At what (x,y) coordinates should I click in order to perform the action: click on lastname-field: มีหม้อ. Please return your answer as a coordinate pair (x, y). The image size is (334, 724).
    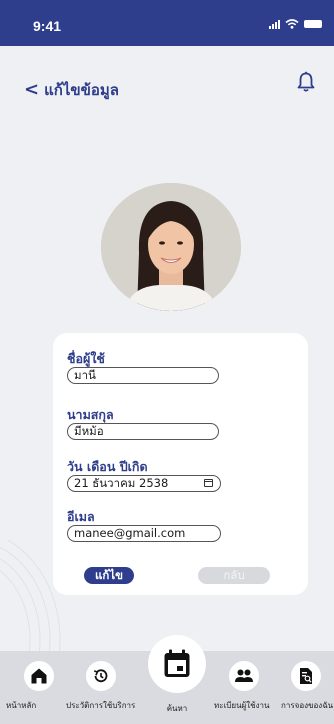
    Looking at the image, I should click on (143, 431).